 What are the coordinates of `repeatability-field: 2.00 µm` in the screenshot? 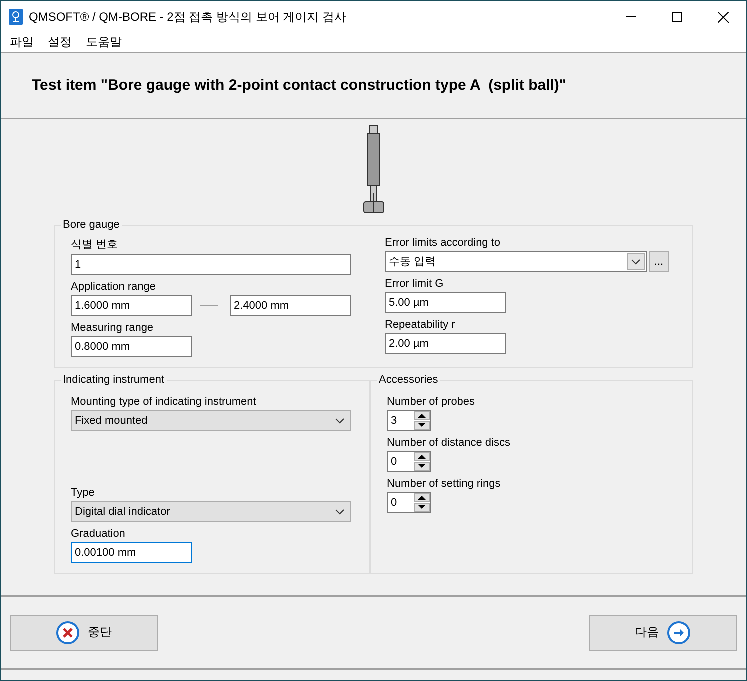 It's located at (445, 343).